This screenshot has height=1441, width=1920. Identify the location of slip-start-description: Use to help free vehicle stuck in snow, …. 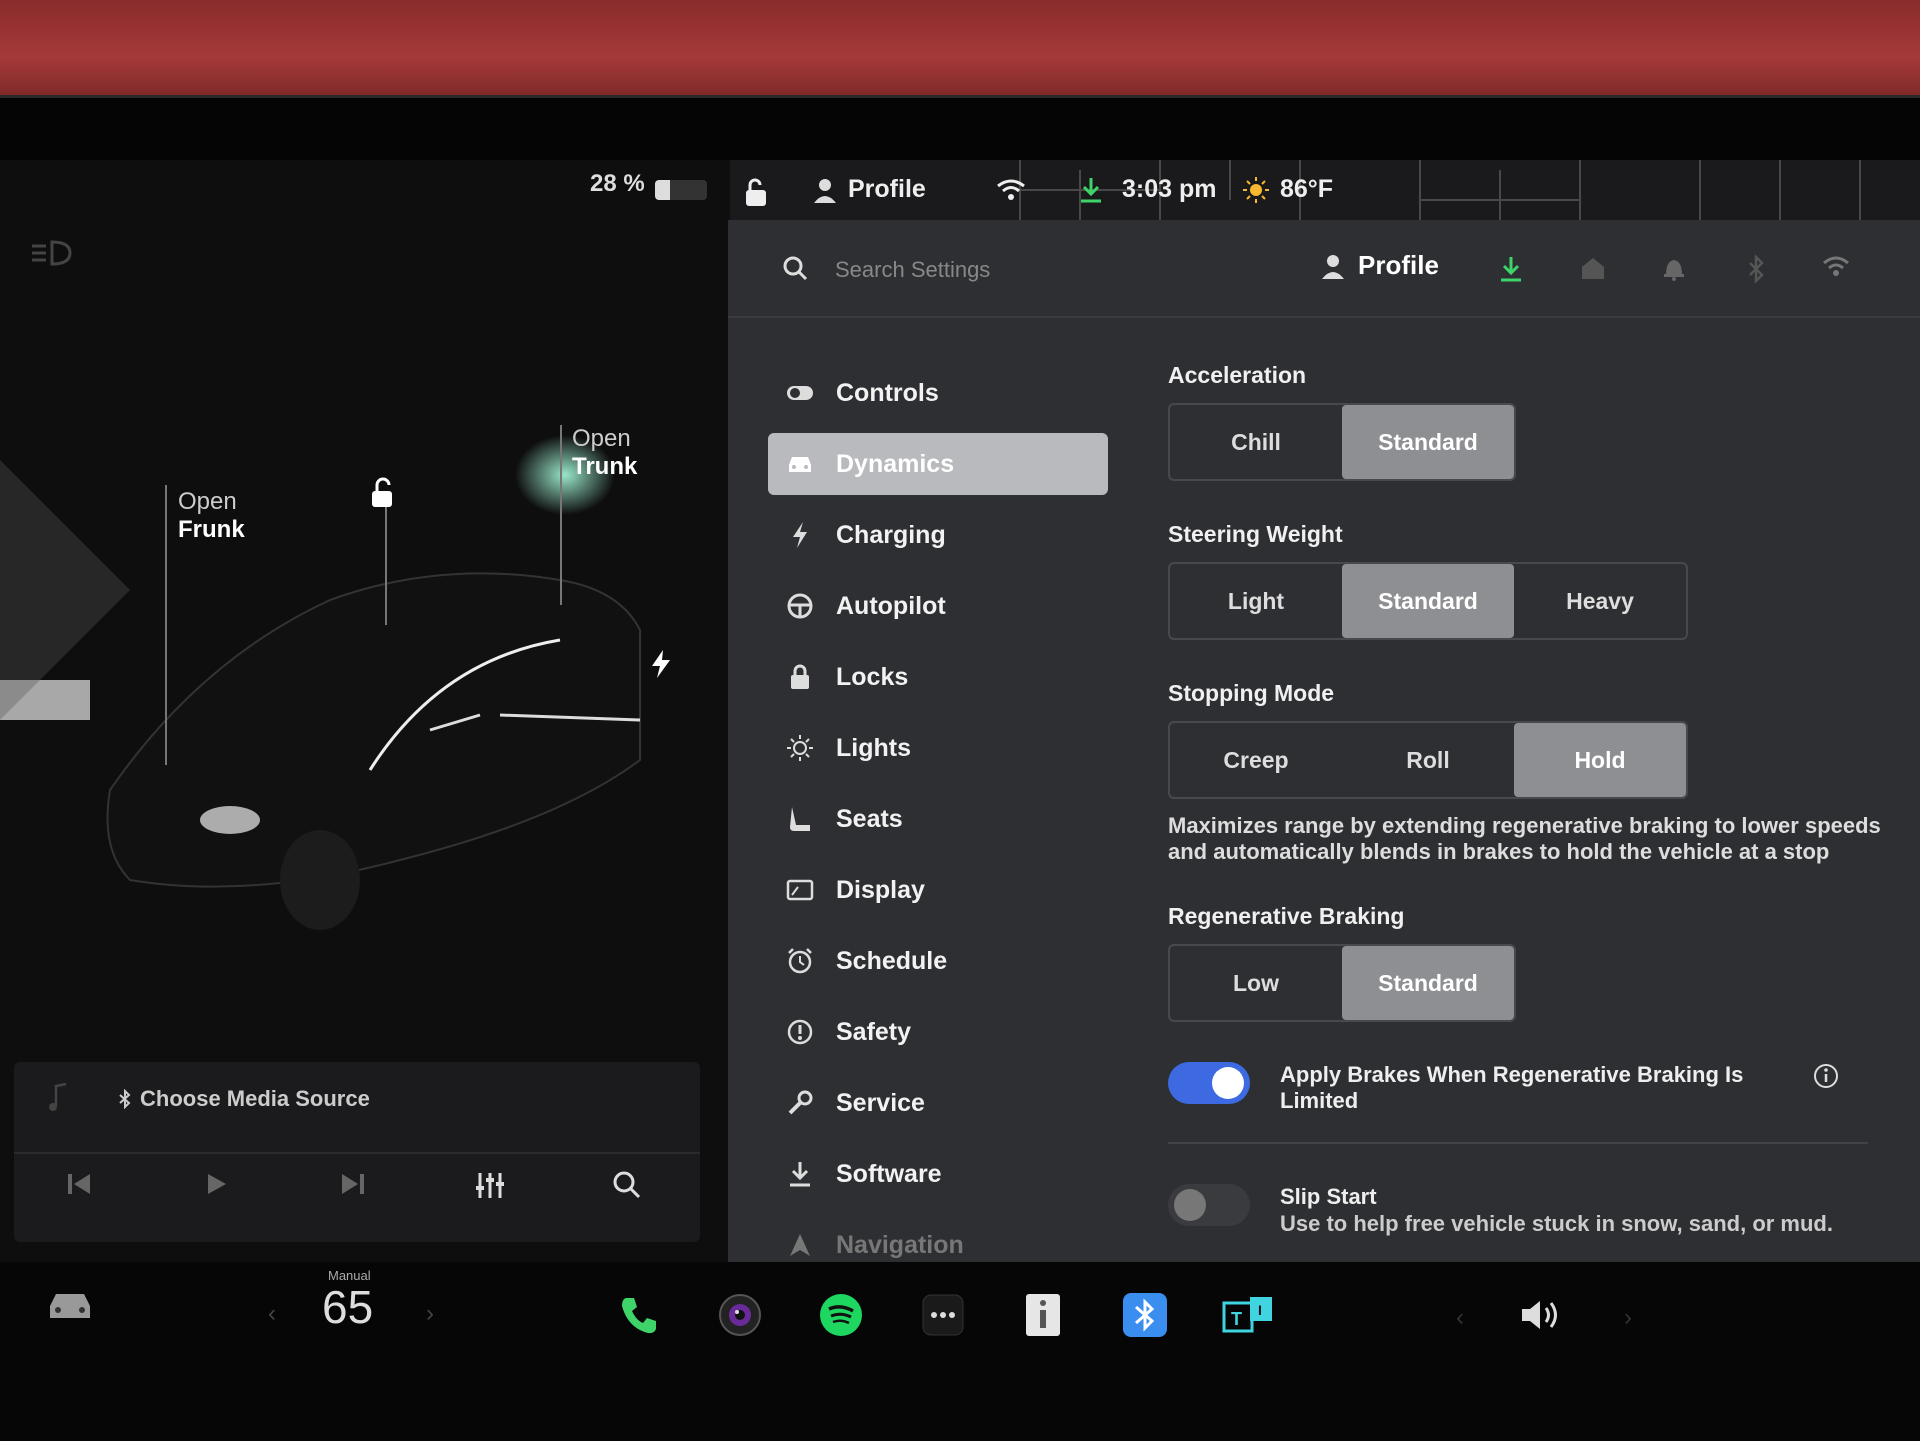
(1556, 1223).